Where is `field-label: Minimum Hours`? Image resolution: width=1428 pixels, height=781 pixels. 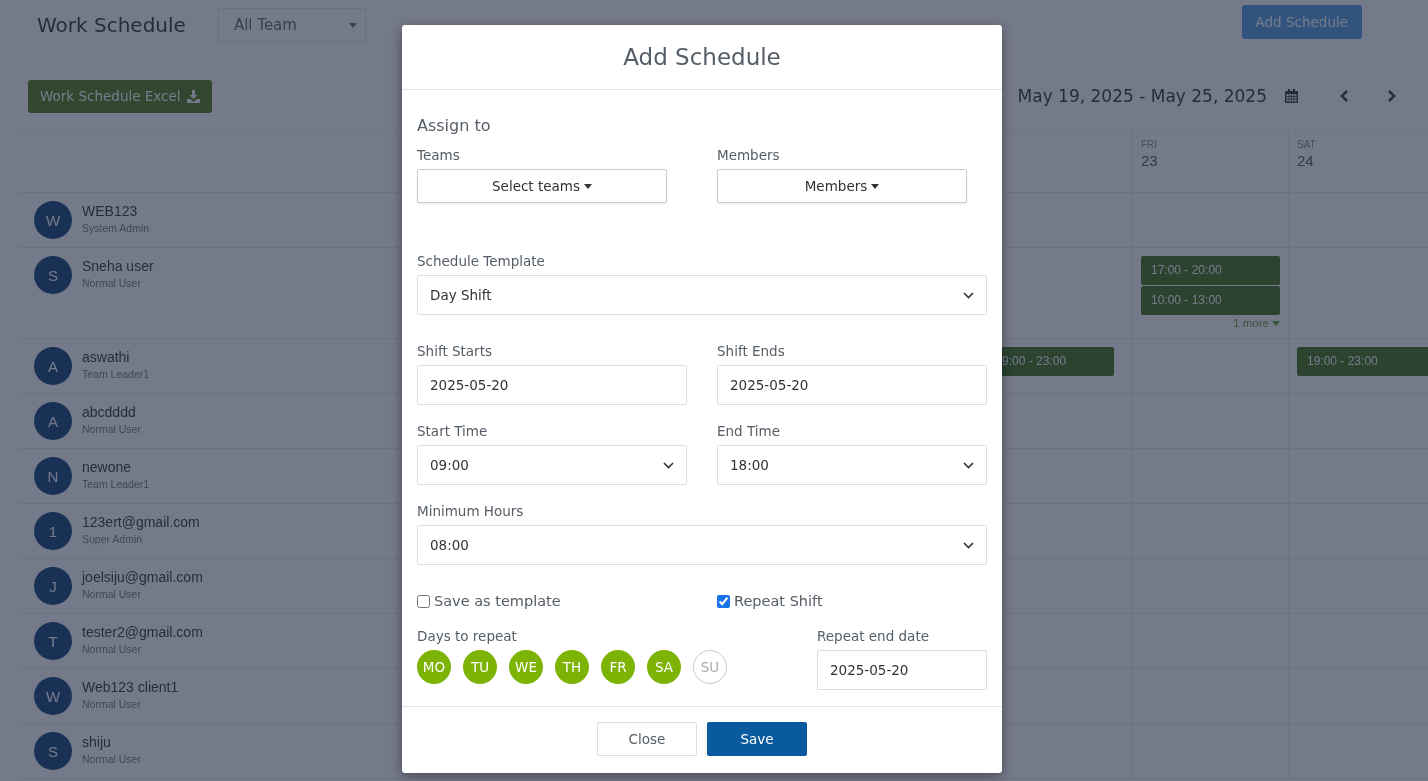 field-label: Minimum Hours is located at coordinates (471, 511).